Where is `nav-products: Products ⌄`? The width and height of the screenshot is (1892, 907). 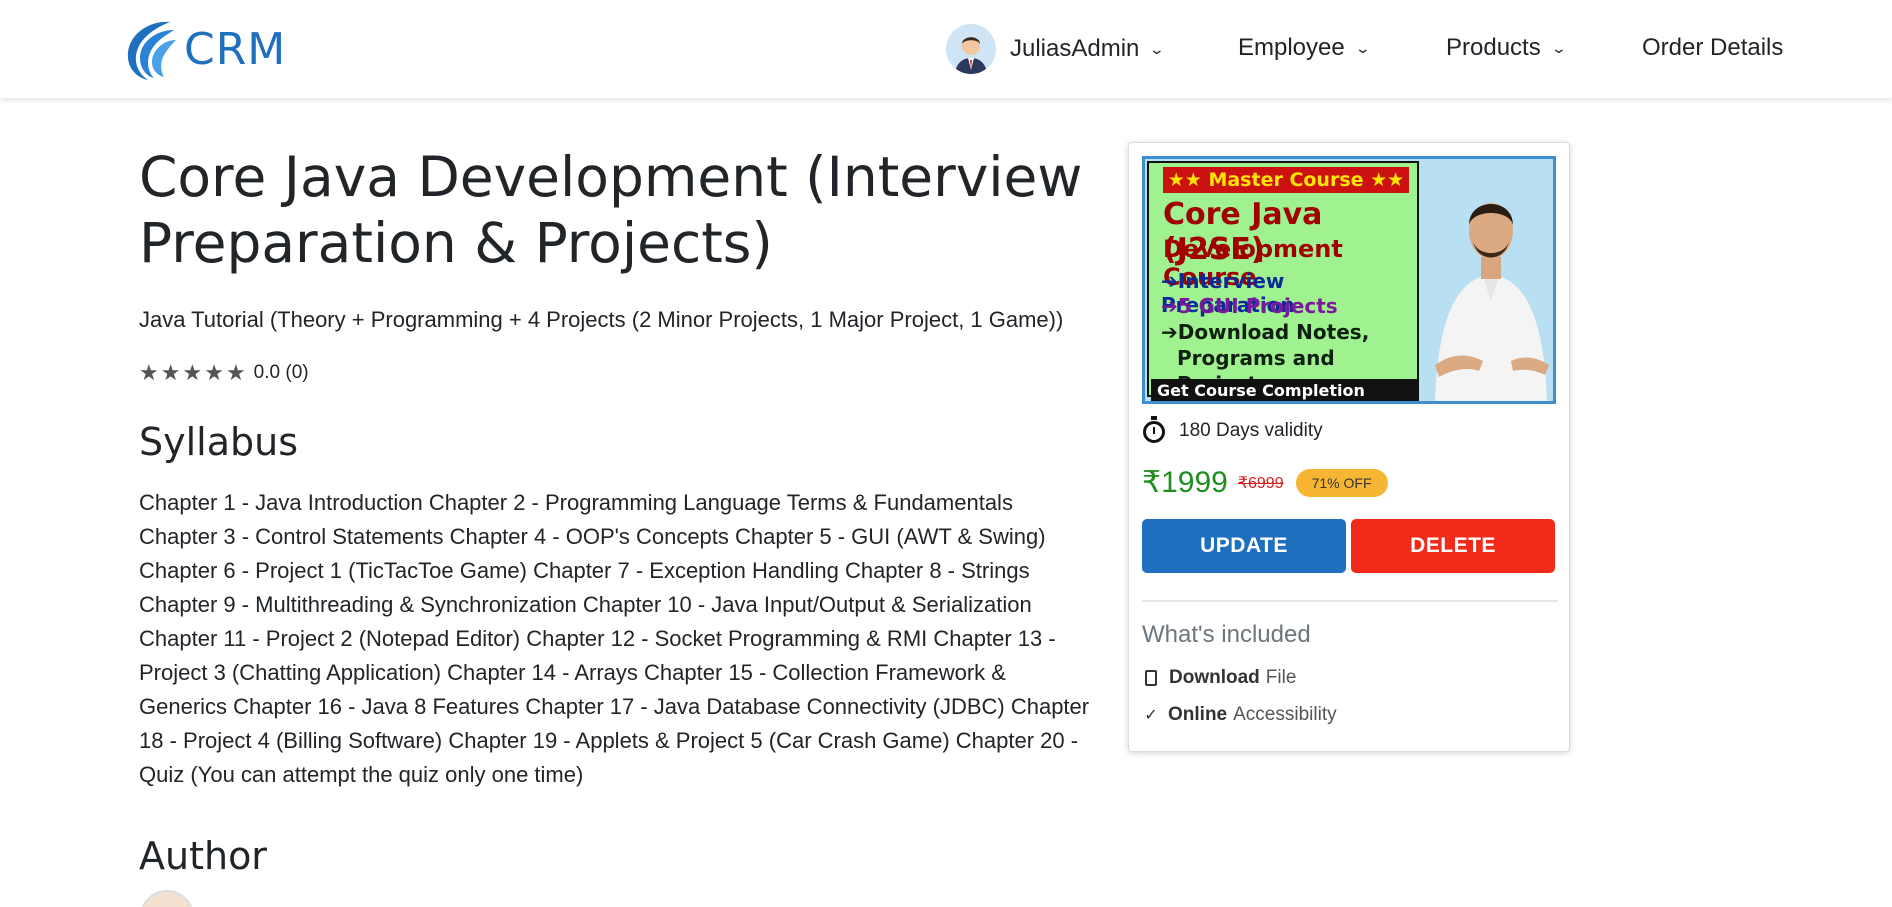
nav-products: Products ⌄ is located at coordinates (1506, 48).